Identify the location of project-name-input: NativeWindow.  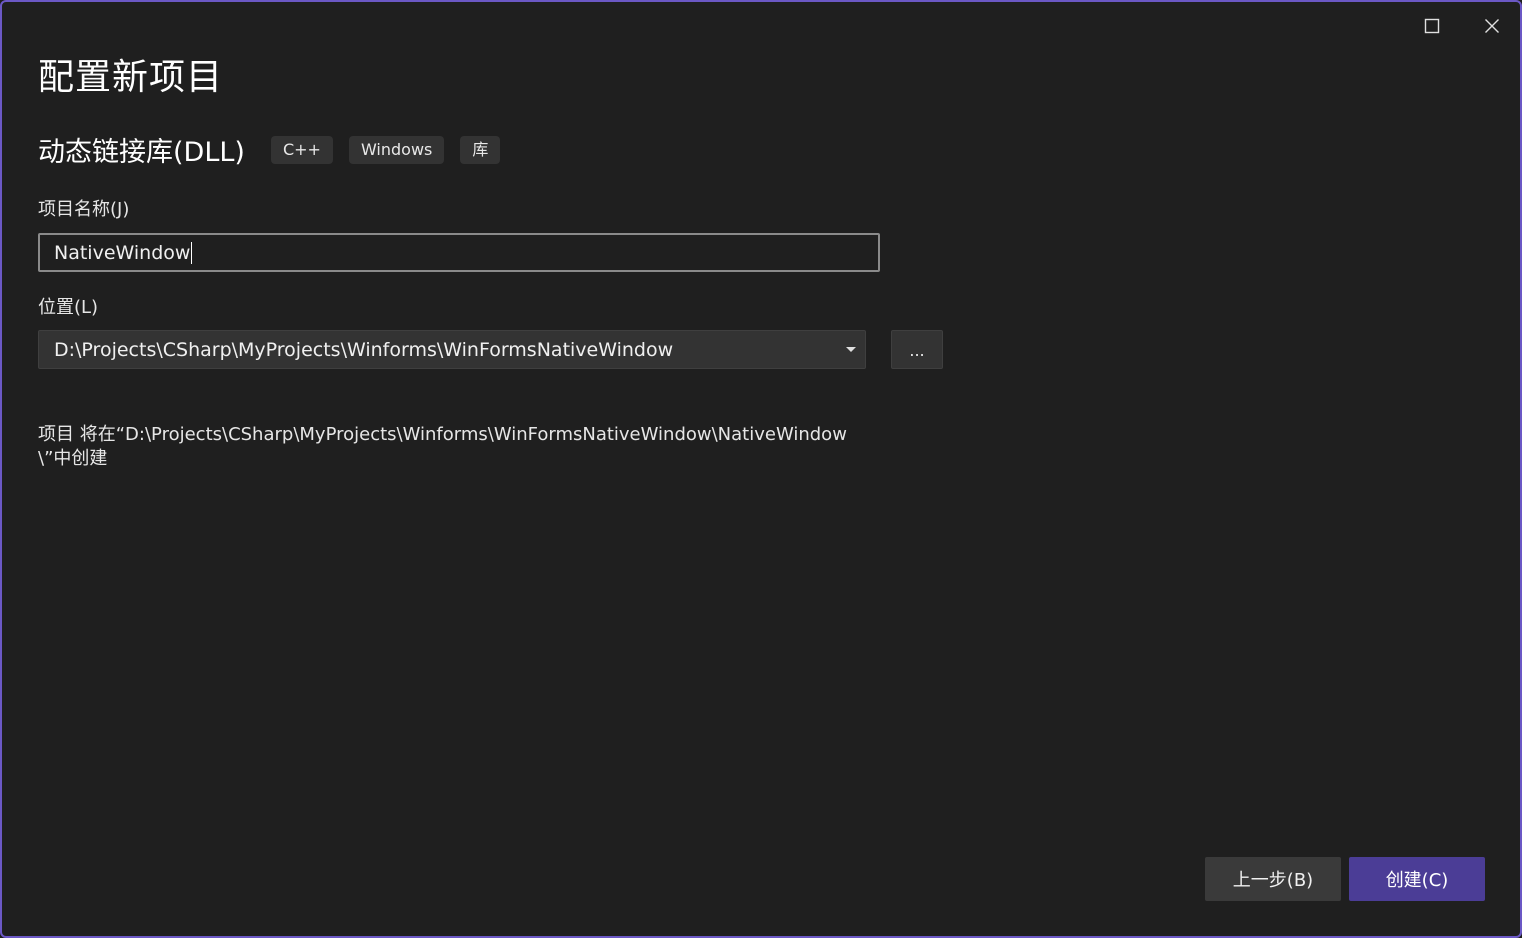
(459, 252).